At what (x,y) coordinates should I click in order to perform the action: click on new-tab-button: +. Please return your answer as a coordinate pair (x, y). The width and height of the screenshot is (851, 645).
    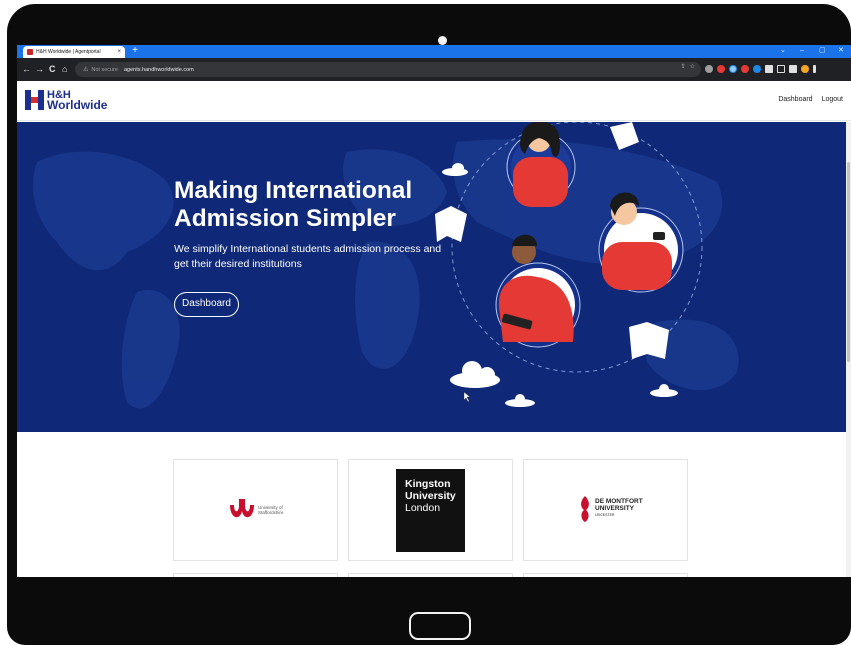
    Looking at the image, I should click on (135, 51).